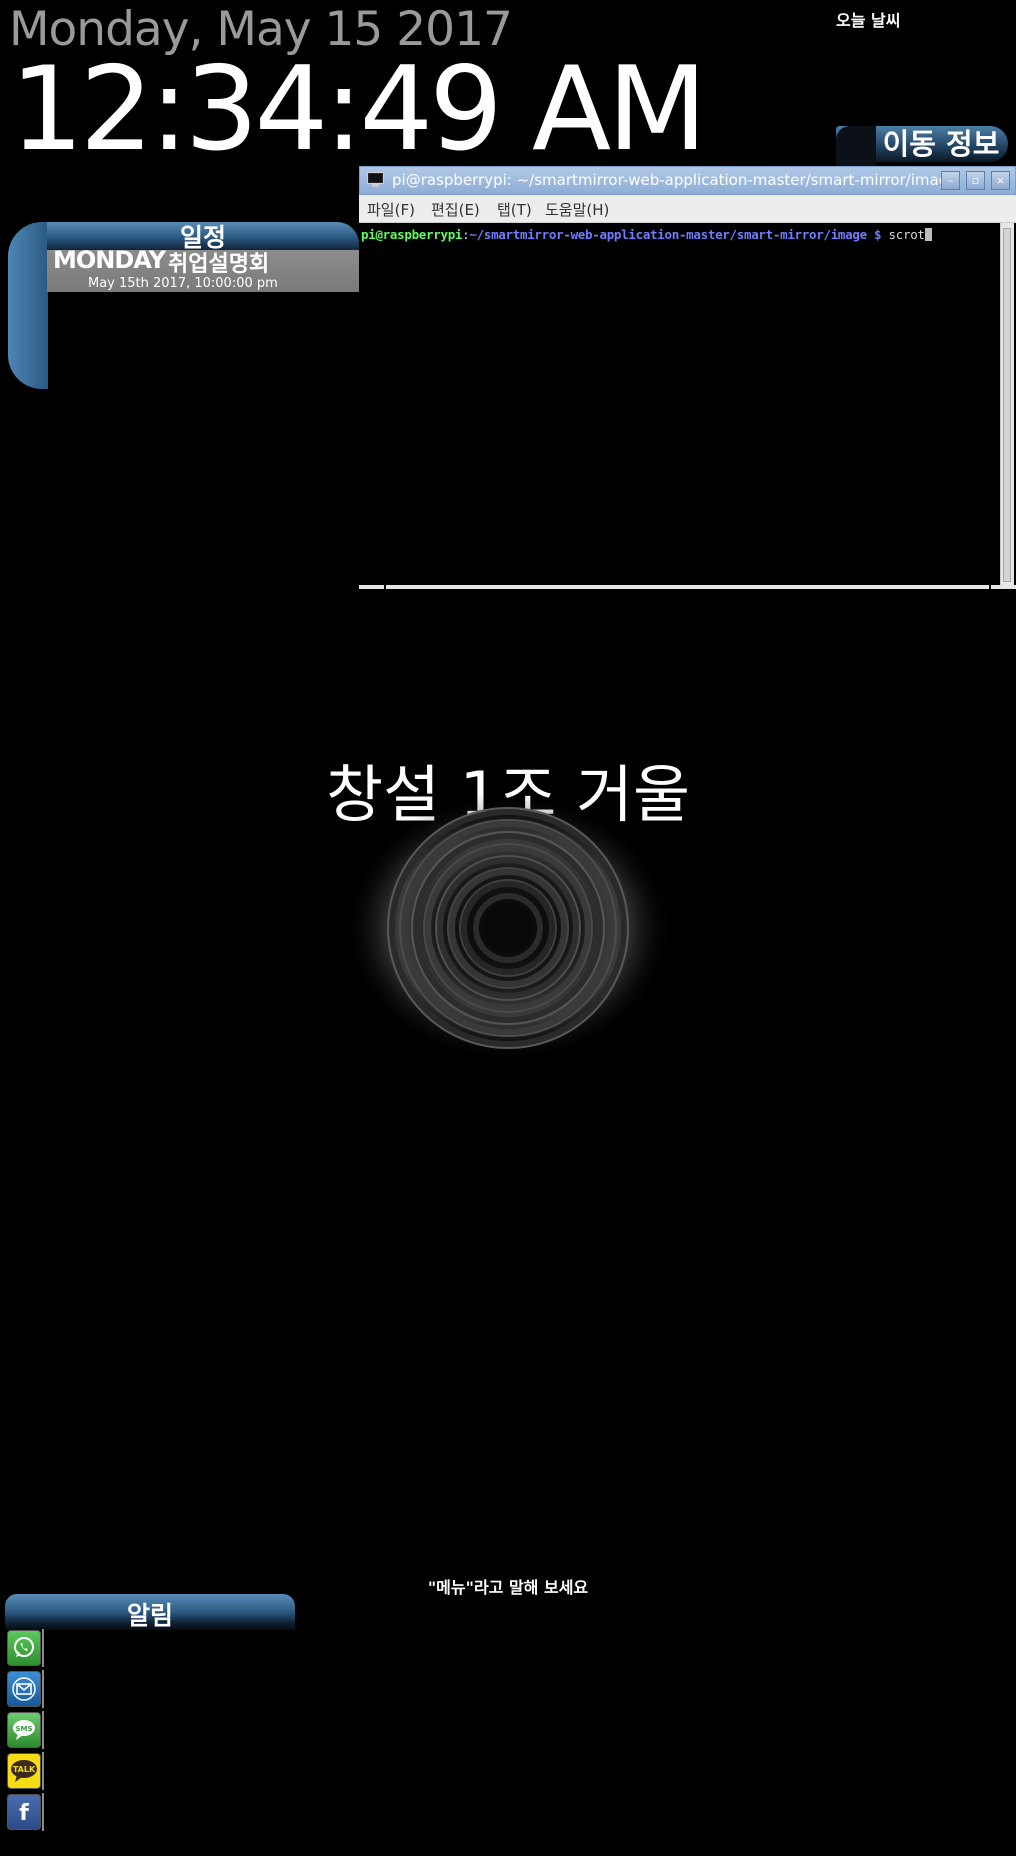 The image size is (1016, 1856). I want to click on sms-icon: SMS, so click(24, 1730).